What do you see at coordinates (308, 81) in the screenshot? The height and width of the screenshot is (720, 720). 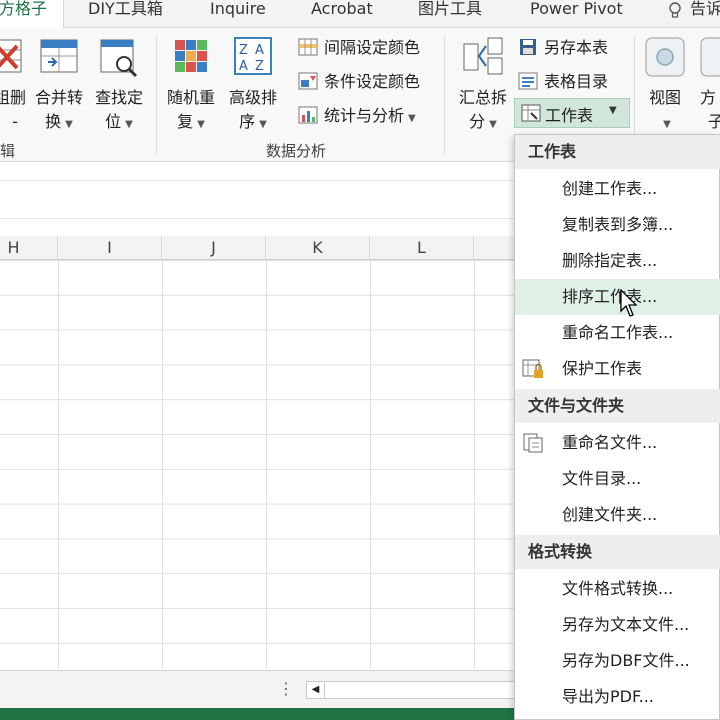 I see `condition-color-icon` at bounding box center [308, 81].